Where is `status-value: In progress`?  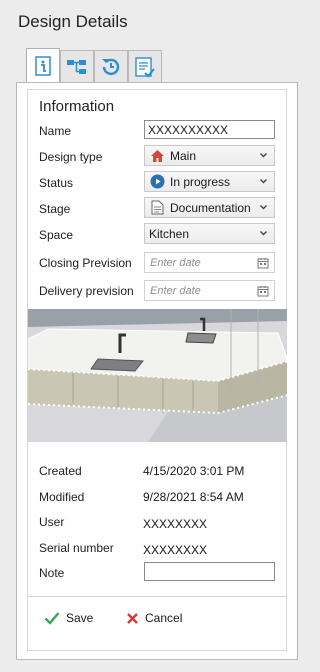 status-value: In progress is located at coordinates (200, 181).